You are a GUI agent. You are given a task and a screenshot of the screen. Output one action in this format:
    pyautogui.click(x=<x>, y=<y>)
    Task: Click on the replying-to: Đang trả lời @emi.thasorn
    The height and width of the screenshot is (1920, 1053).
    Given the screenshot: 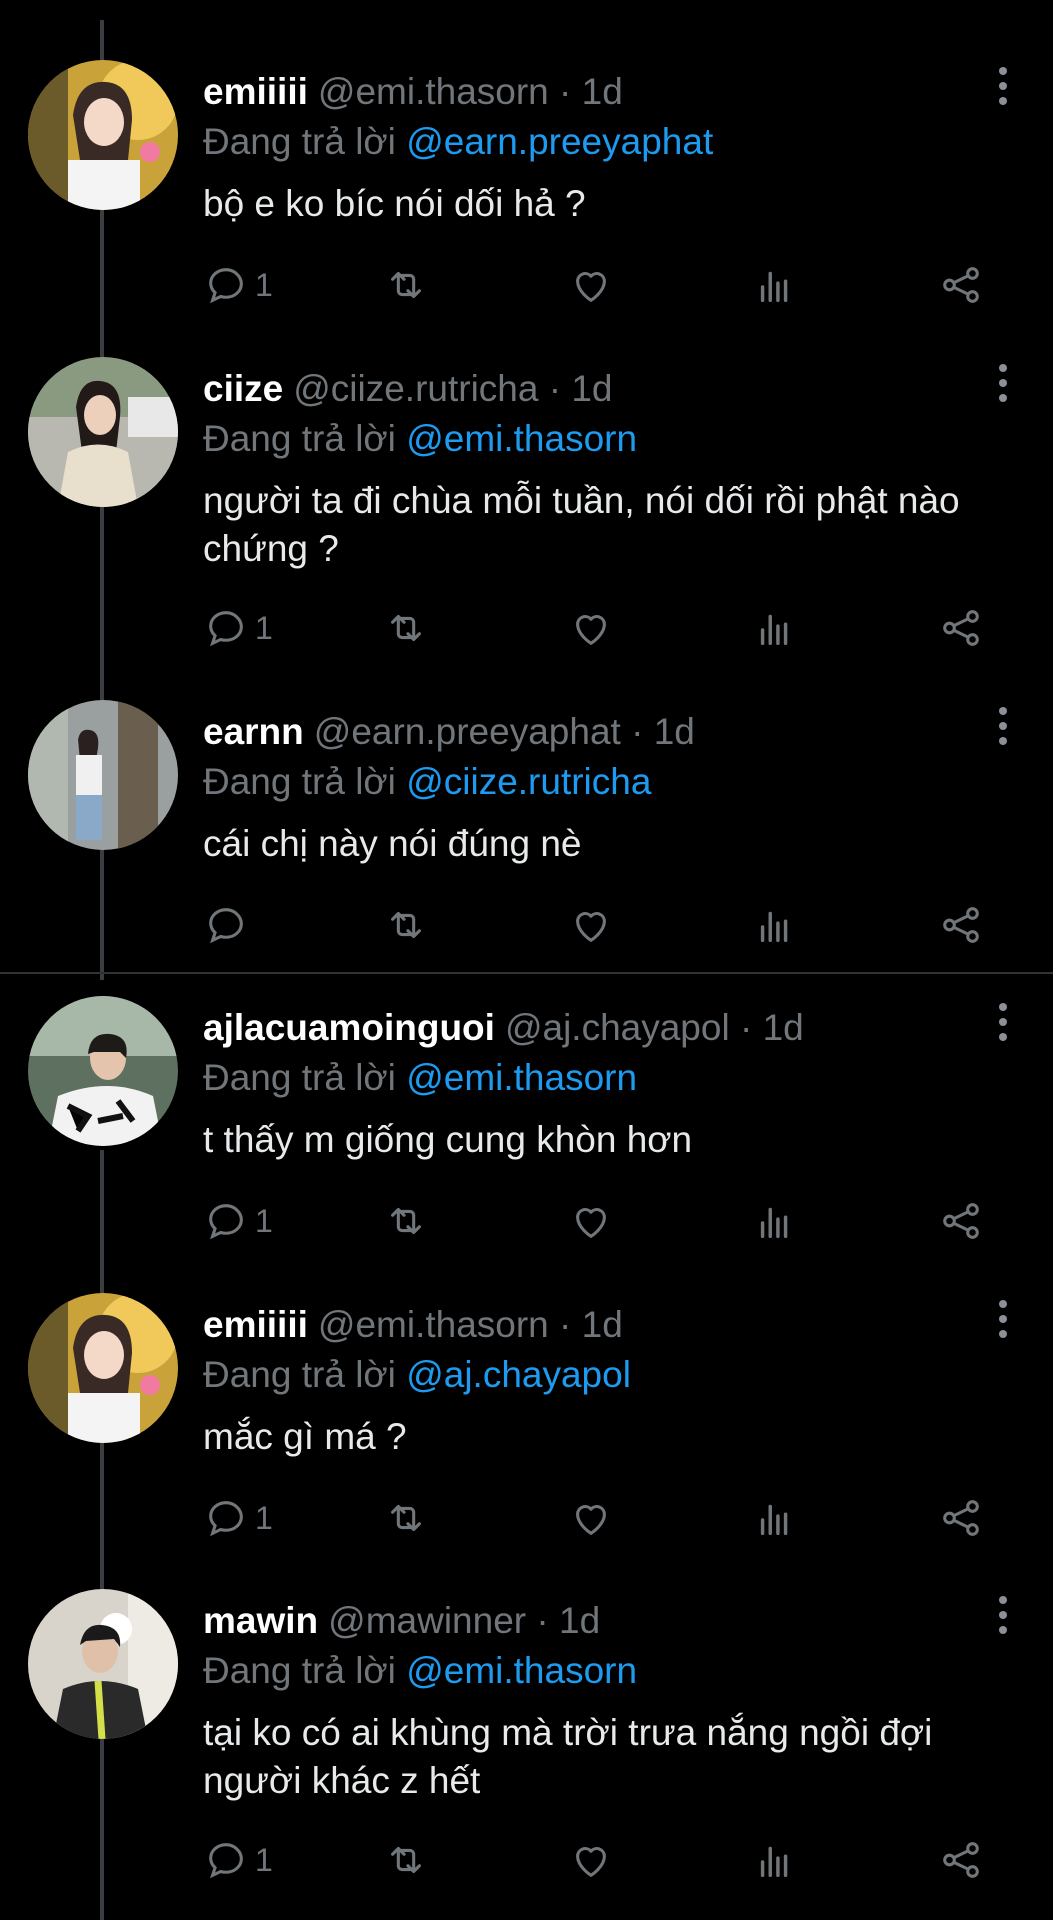 What is the action you would take?
    pyautogui.click(x=420, y=1671)
    